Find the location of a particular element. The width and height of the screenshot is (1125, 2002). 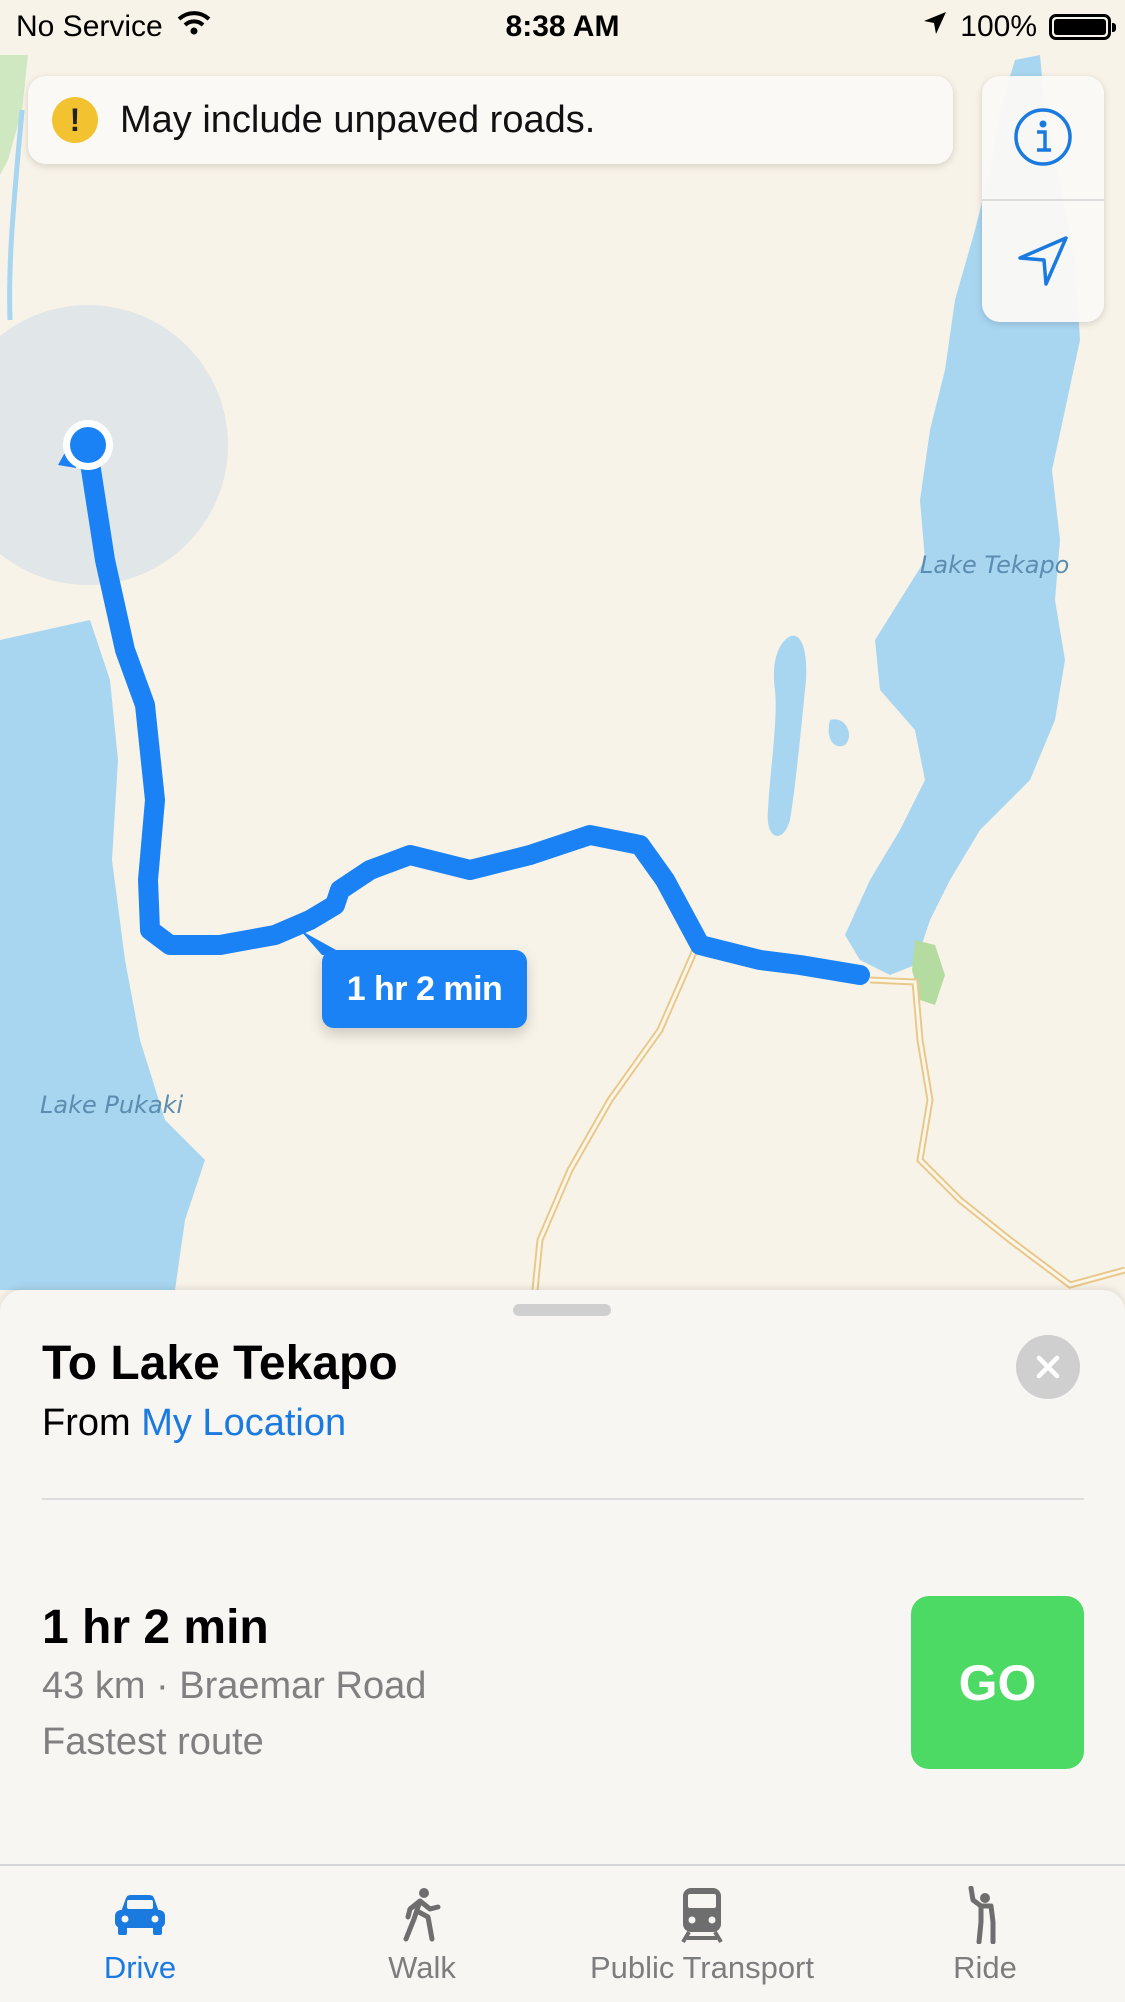

origin-line: From My Location is located at coordinates (194, 1423).